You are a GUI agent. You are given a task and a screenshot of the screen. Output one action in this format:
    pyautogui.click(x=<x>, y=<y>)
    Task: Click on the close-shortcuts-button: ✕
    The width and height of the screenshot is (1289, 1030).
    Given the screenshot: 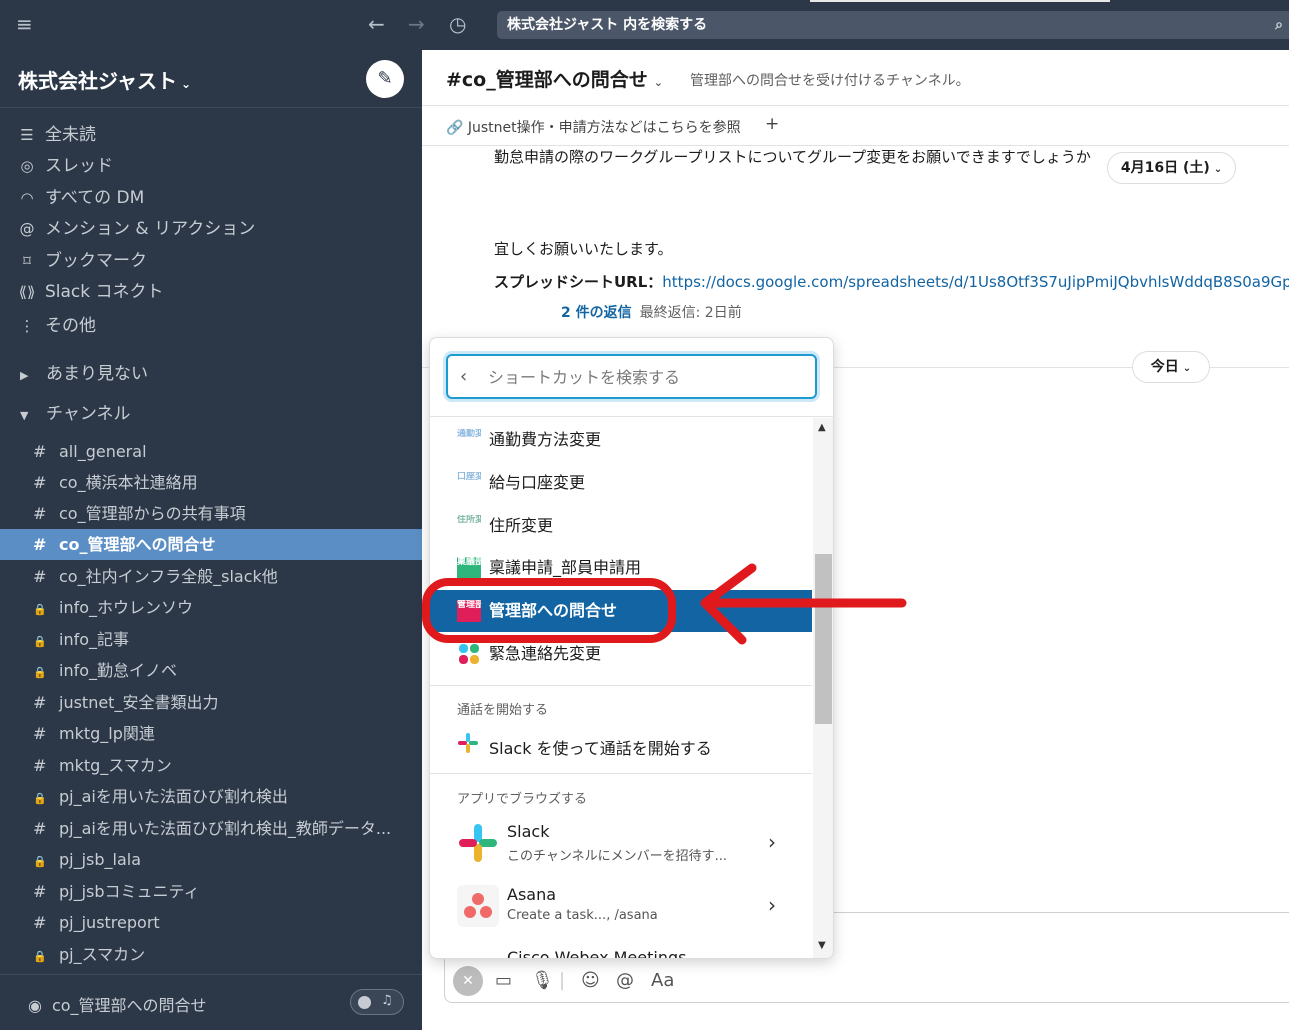 What is the action you would take?
    pyautogui.click(x=468, y=981)
    